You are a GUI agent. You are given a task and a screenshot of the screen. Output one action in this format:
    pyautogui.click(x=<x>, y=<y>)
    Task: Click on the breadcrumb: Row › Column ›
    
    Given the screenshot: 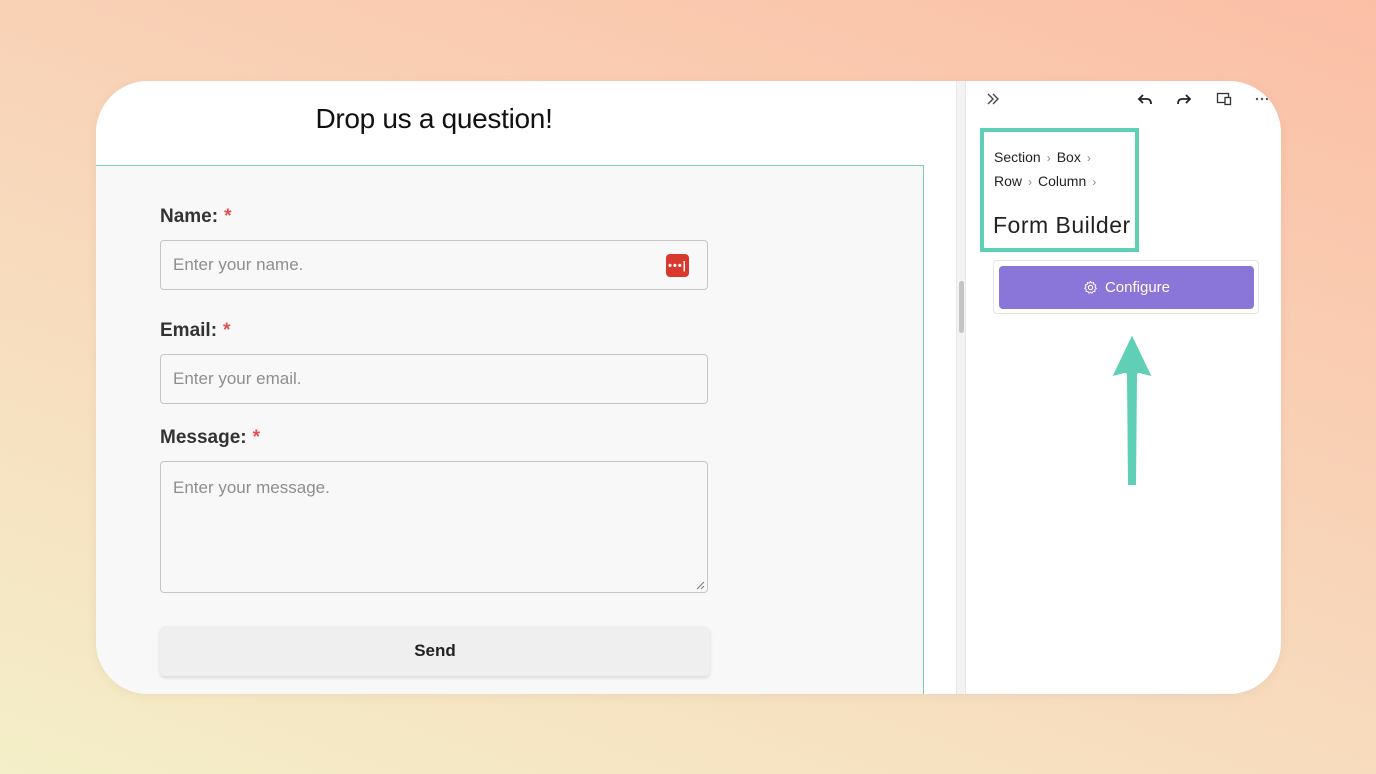 What is the action you would take?
    pyautogui.click(x=1045, y=181)
    